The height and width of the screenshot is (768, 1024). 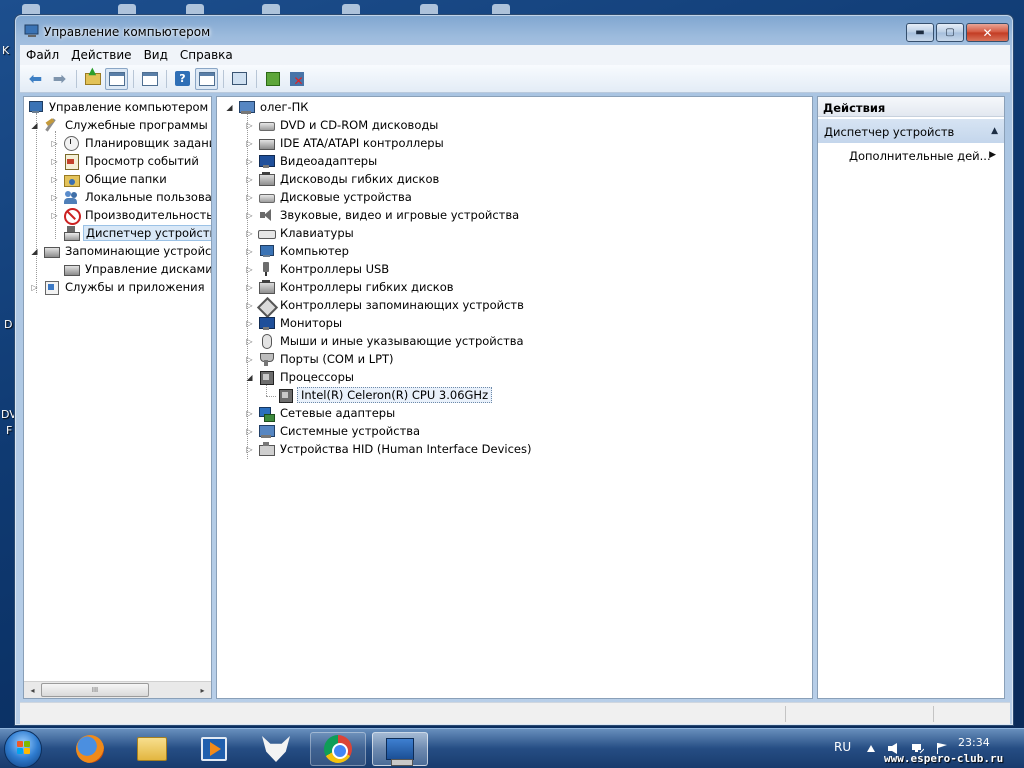 I want to click on tree-item-performance: ▷ Производительность, so click(x=130, y=215).